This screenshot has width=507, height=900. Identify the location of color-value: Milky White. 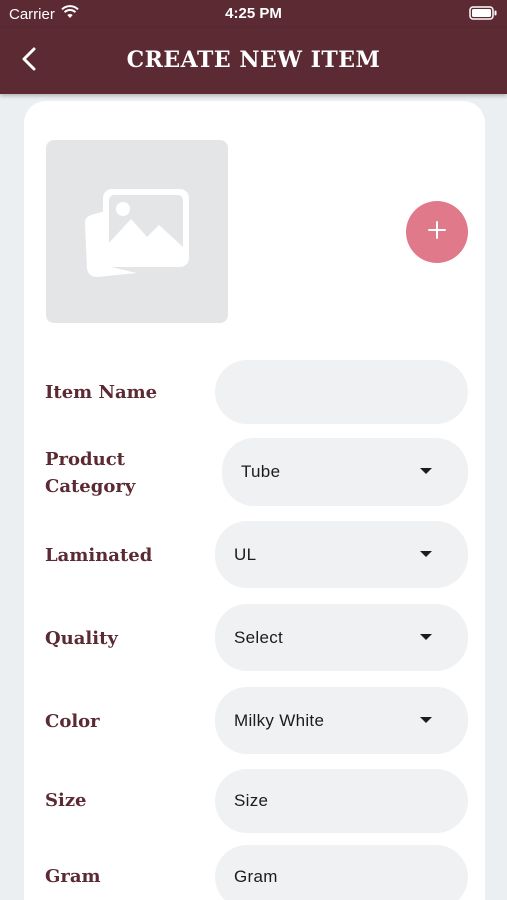
(279, 720).